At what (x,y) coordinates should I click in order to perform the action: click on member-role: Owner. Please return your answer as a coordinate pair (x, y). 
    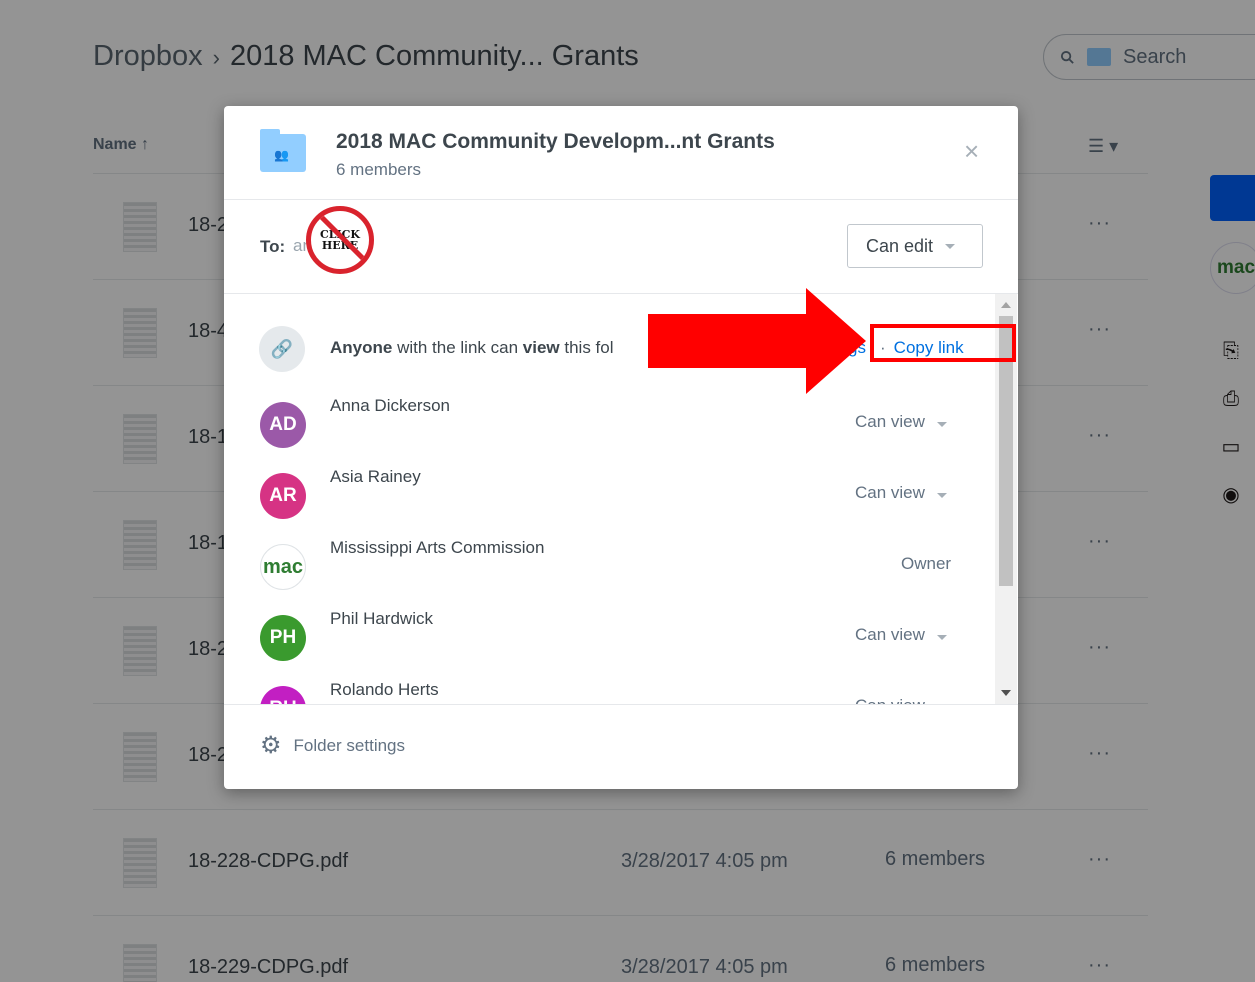
    Looking at the image, I should click on (926, 564).